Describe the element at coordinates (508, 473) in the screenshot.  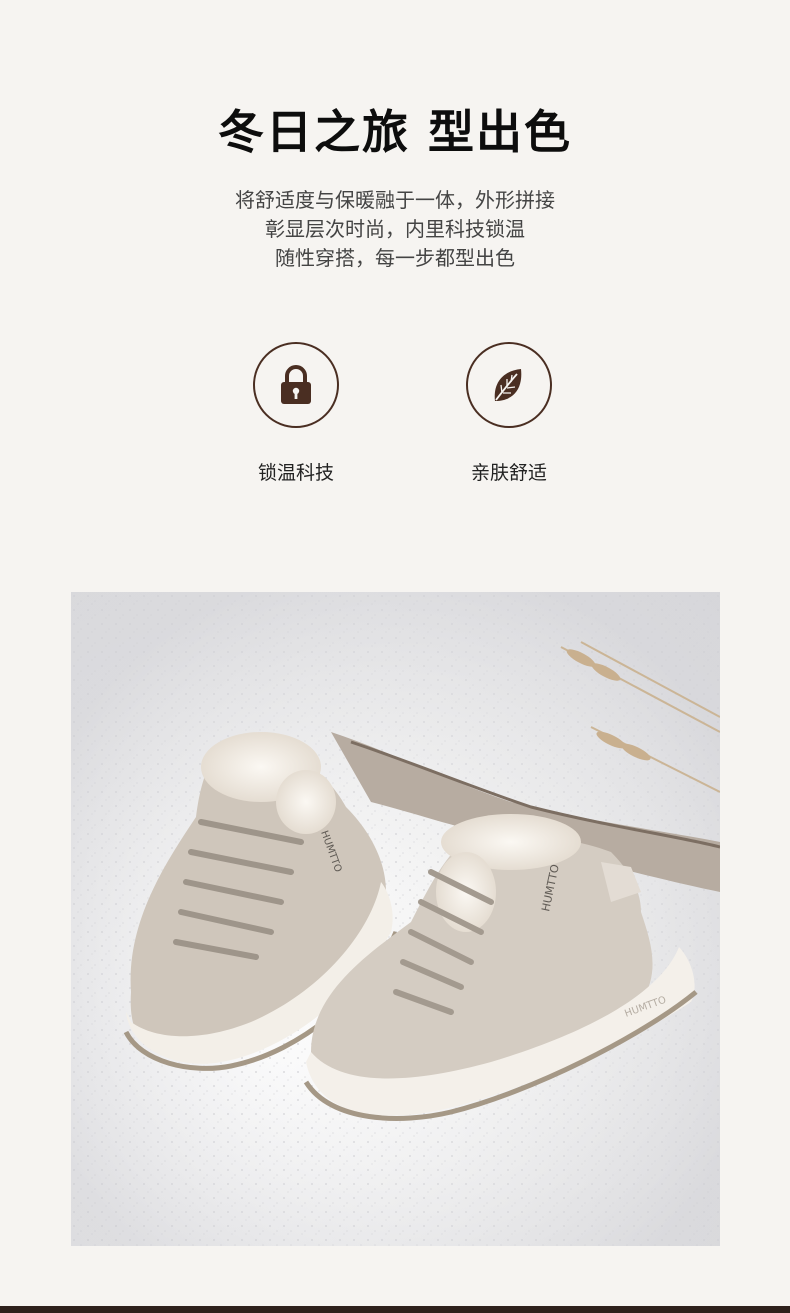
I see `feature-label: 亲肤舒适` at that location.